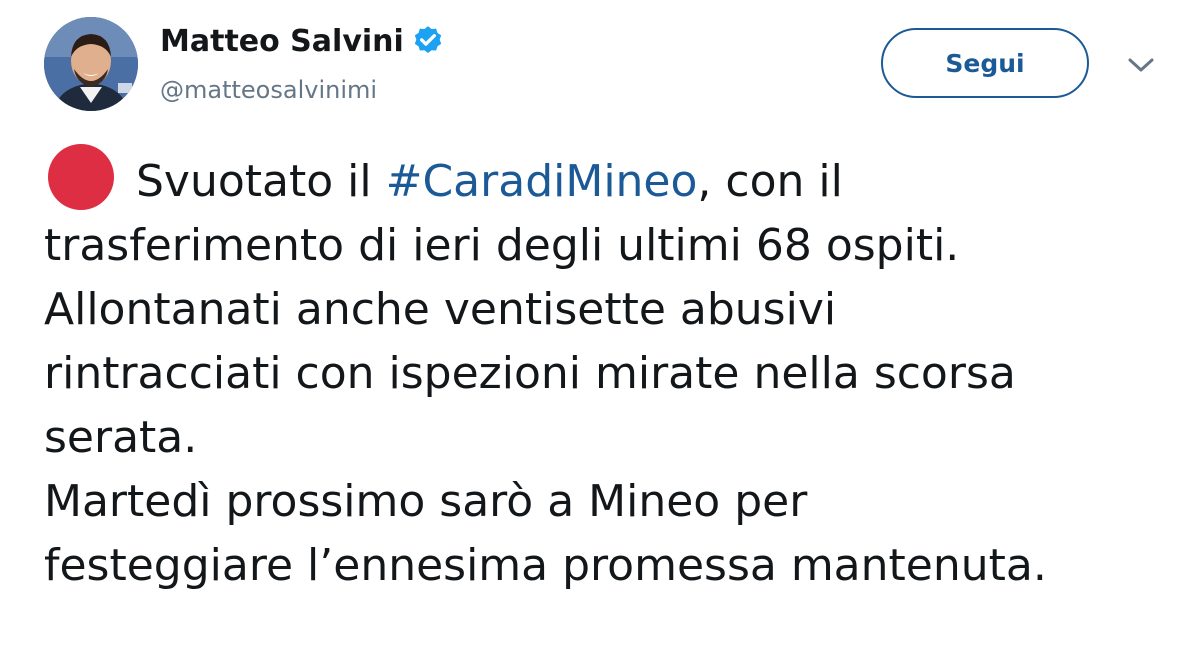 The width and height of the screenshot is (1200, 668). What do you see at coordinates (440, 309) in the screenshot?
I see `tweet-line: Allontanati anche ventisette abusivi` at bounding box center [440, 309].